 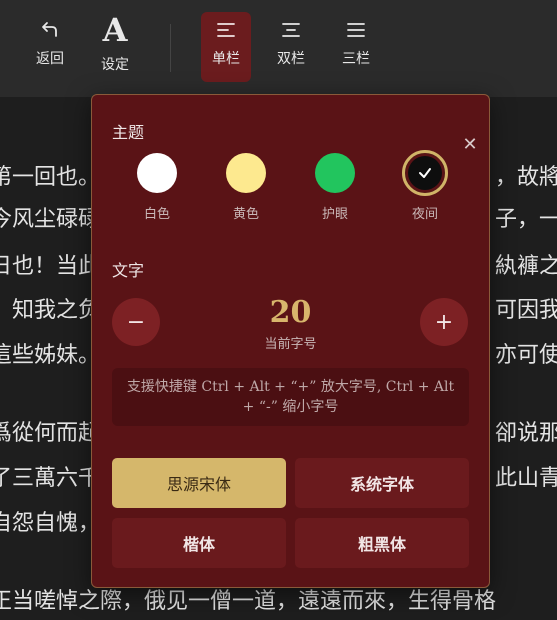 What do you see at coordinates (290, 387) in the screenshot?
I see `hint-line: 支援快捷键 Ctrl + Alt + “+” 放大字号, Ctrl + Alt` at bounding box center [290, 387].